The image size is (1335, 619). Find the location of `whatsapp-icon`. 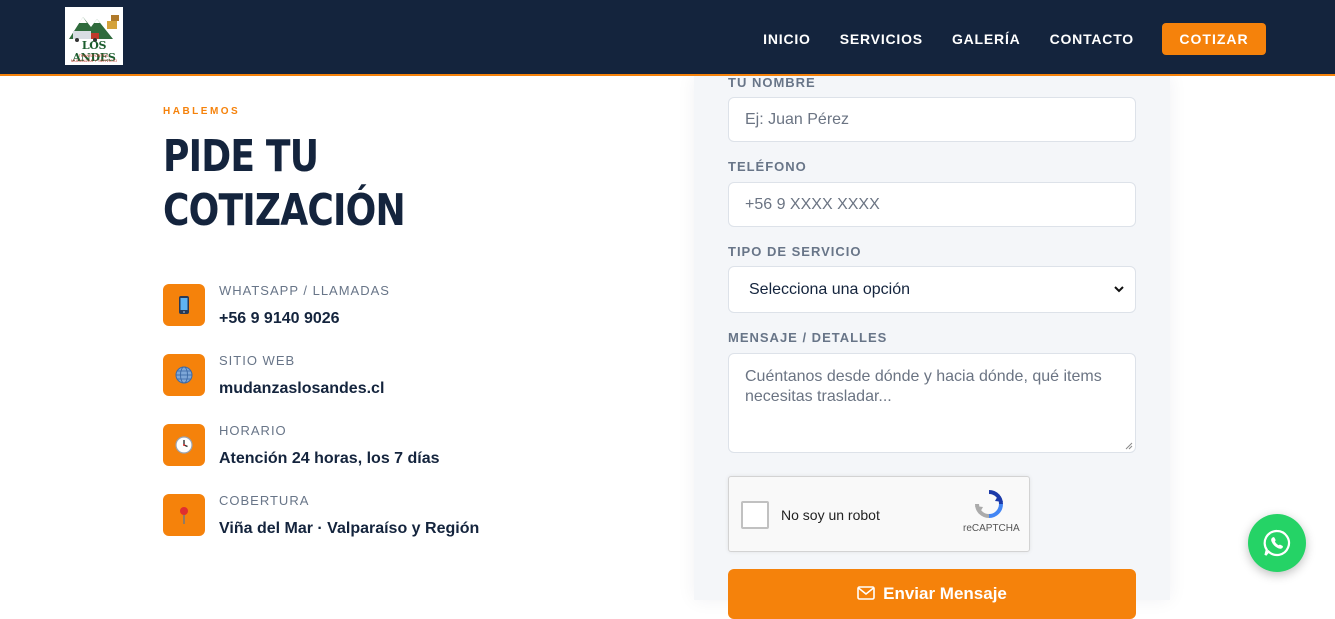

whatsapp-icon is located at coordinates (1277, 543).